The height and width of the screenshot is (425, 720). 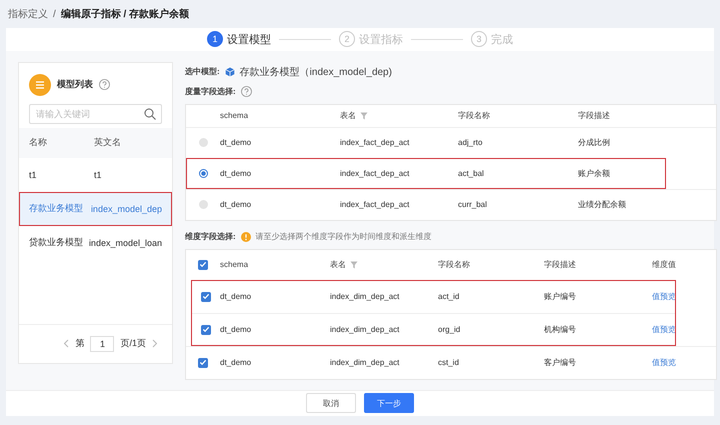 I want to click on model-list-item: t1 t1, so click(x=95, y=175).